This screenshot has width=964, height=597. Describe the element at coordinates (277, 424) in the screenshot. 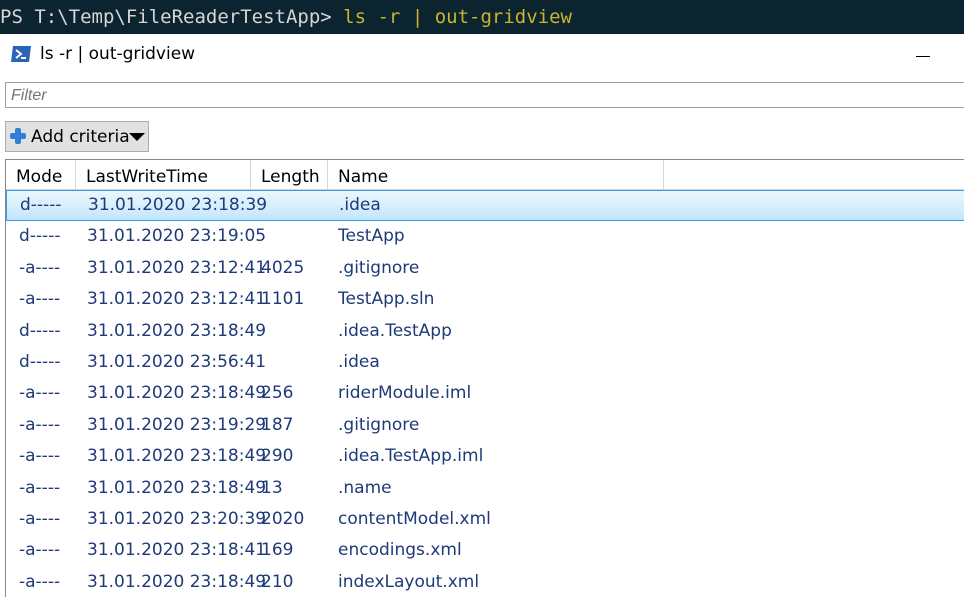

I see `cell-length: 187` at that location.